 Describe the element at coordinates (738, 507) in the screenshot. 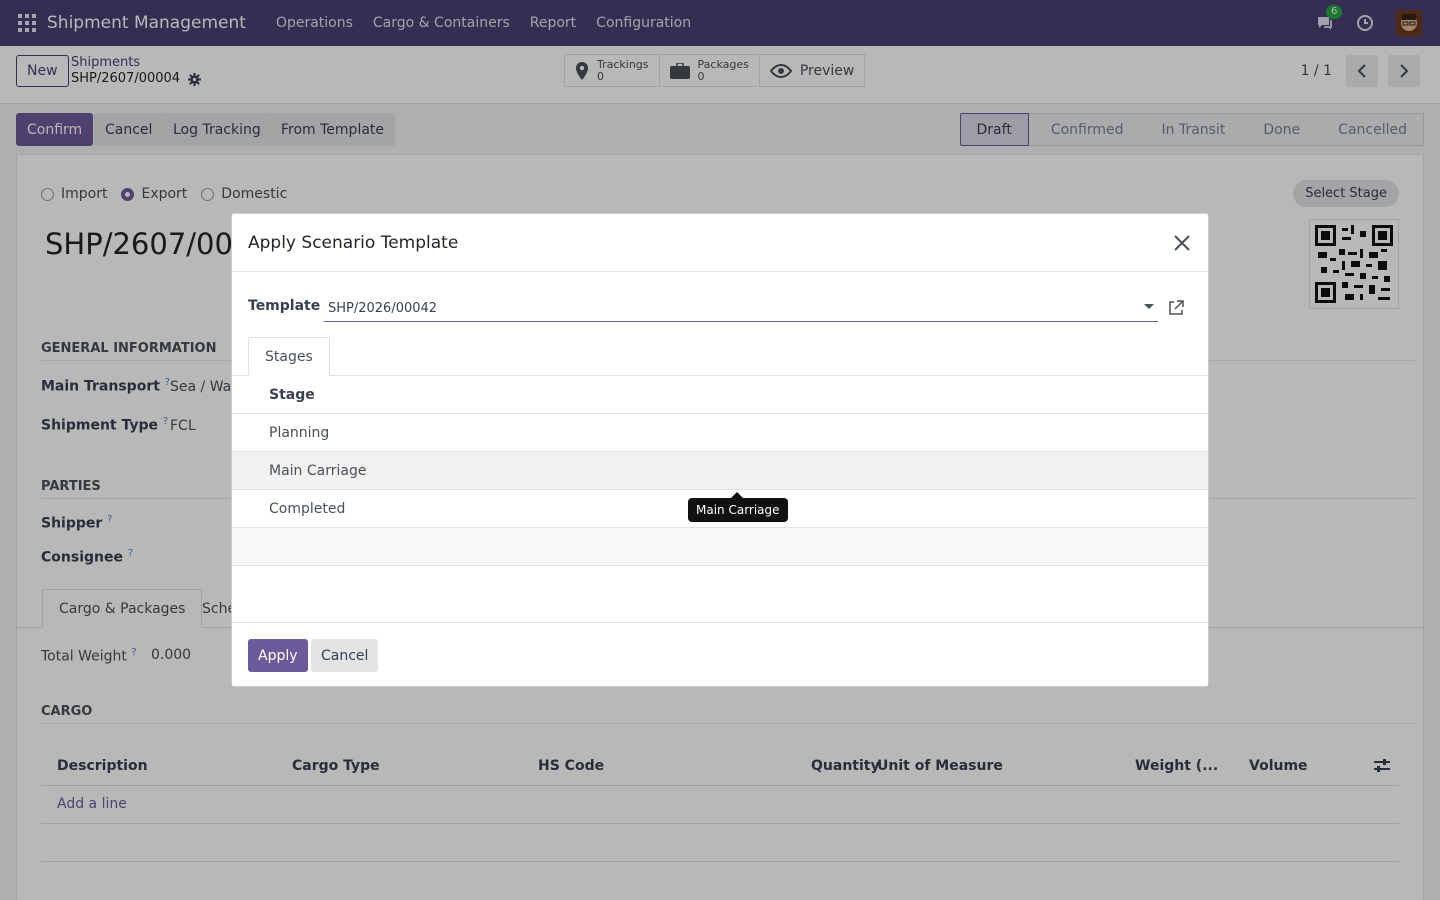

I see `row-tooltip: Main Carriage` at that location.